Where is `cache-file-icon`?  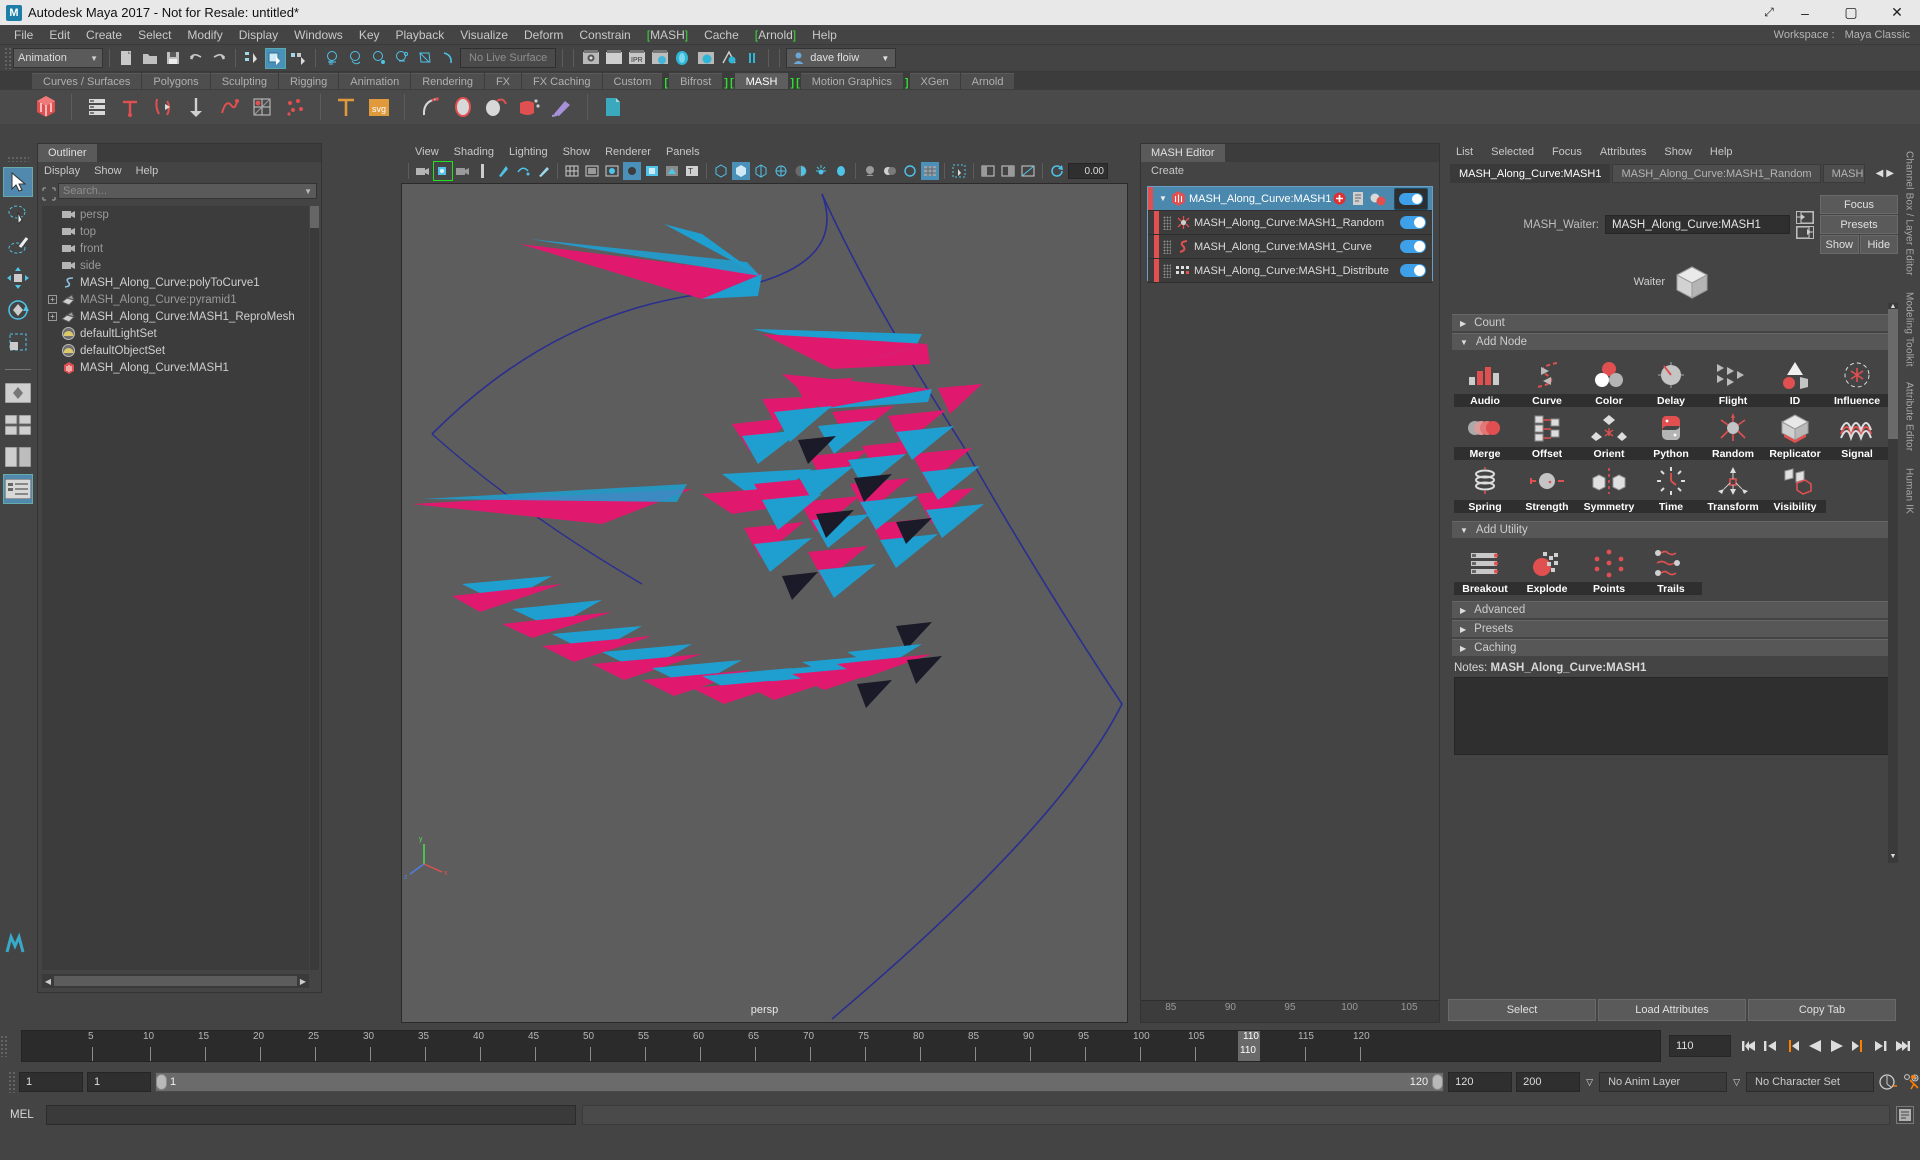
cache-file-icon is located at coordinates (613, 107).